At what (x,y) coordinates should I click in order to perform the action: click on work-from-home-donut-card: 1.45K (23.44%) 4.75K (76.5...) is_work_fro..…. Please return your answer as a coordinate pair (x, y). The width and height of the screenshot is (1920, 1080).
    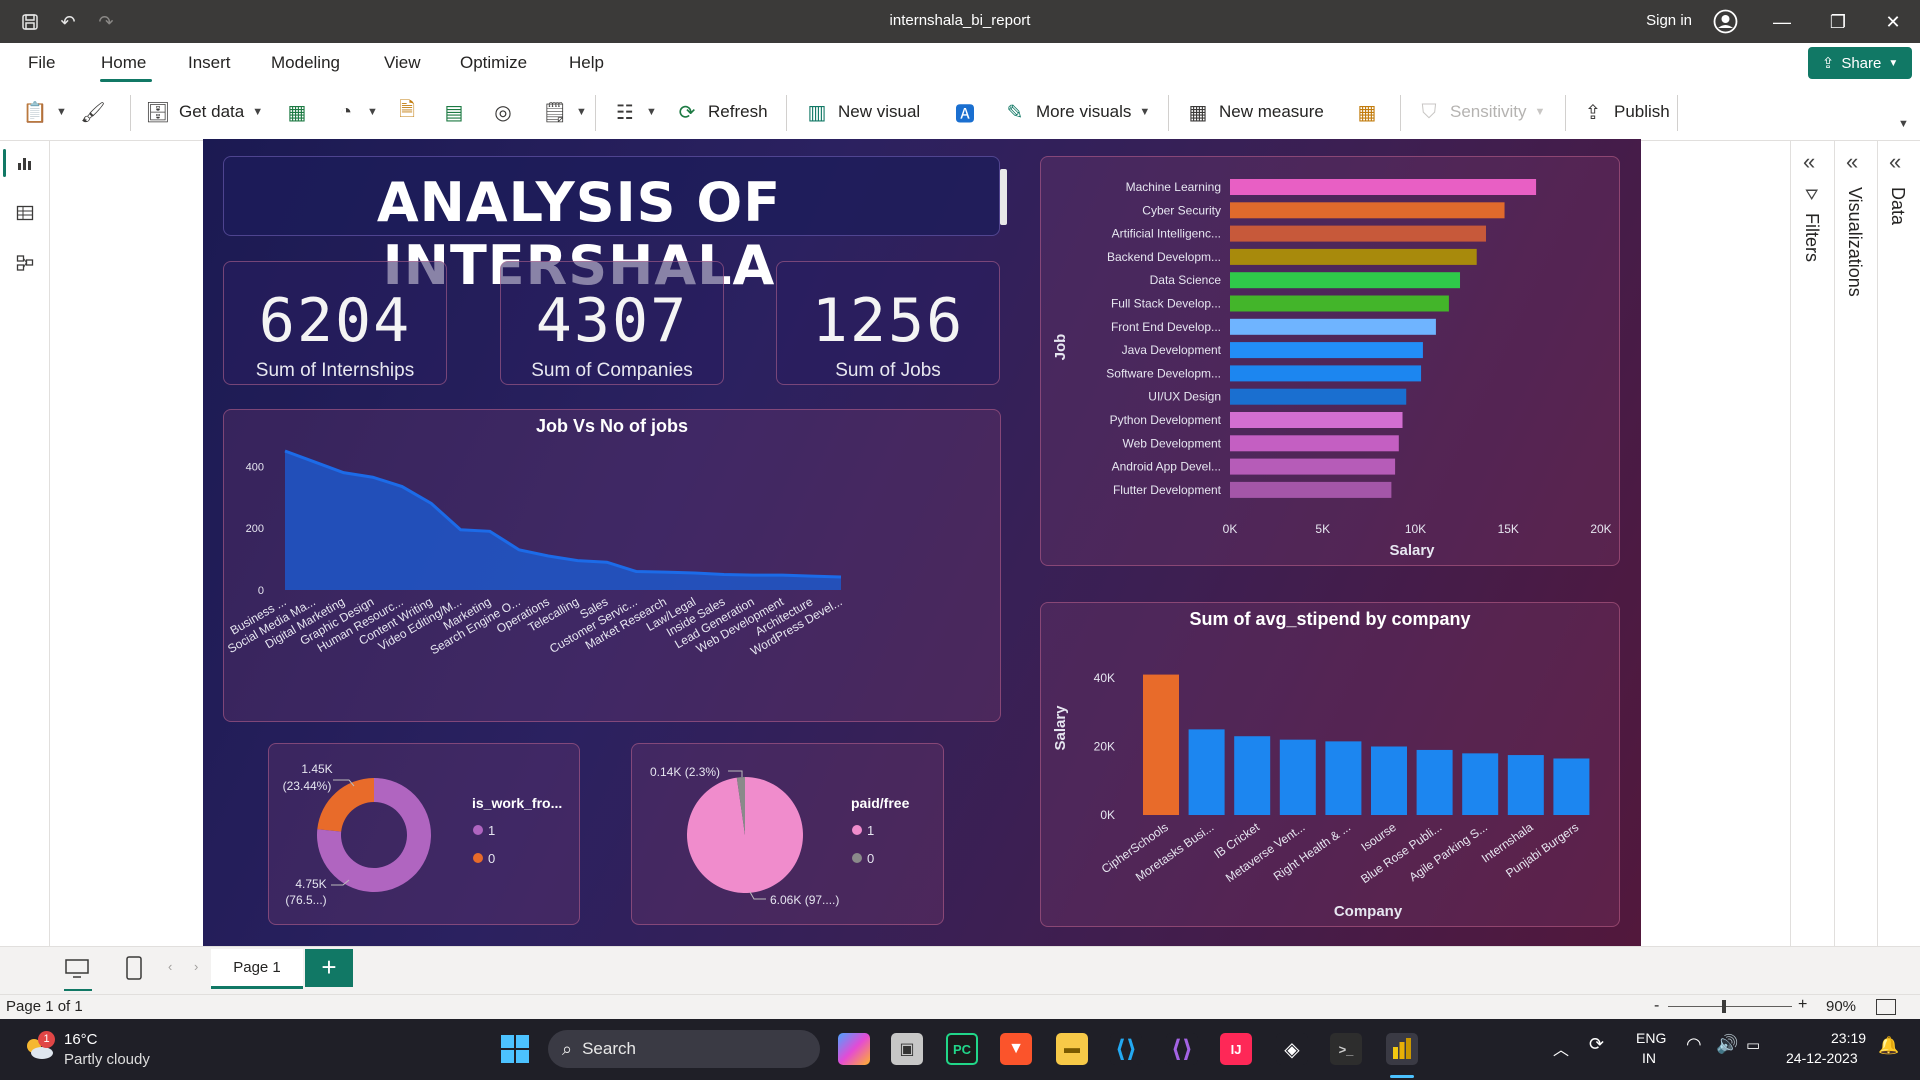
    Looking at the image, I should click on (424, 834).